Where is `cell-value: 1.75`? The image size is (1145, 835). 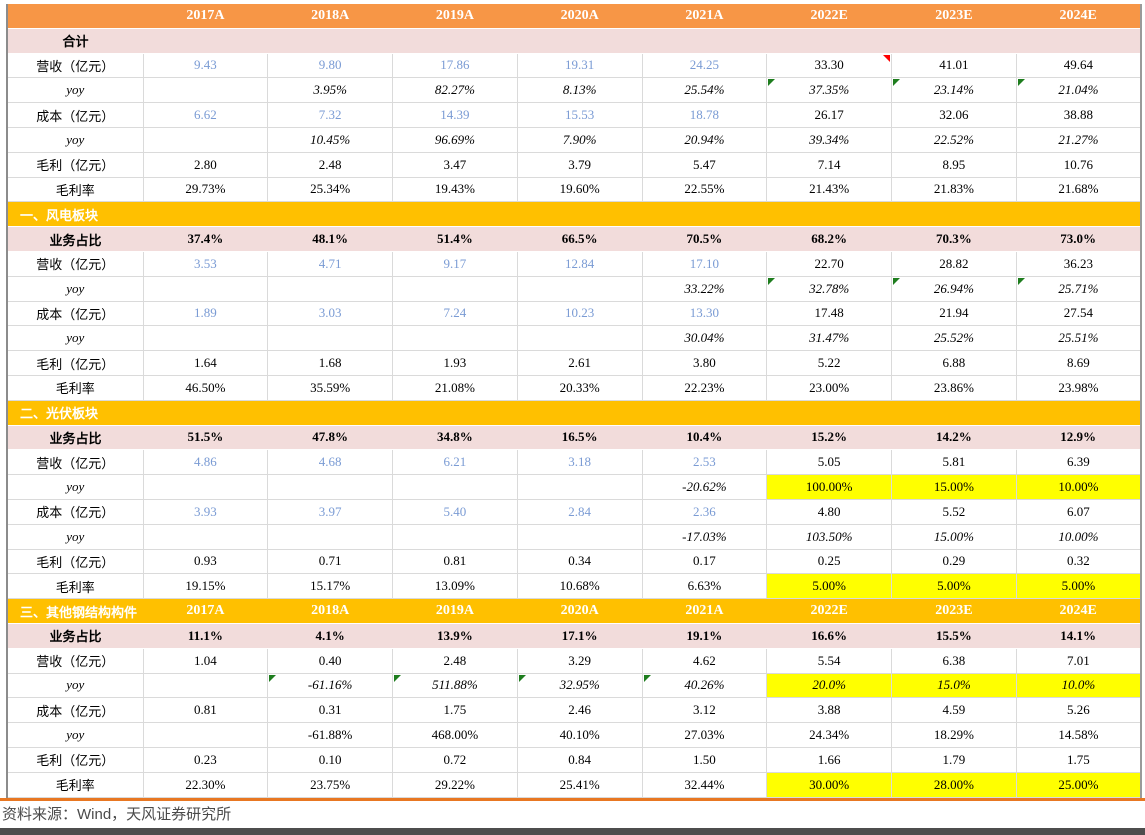 cell-value: 1.75 is located at coordinates (1078, 759).